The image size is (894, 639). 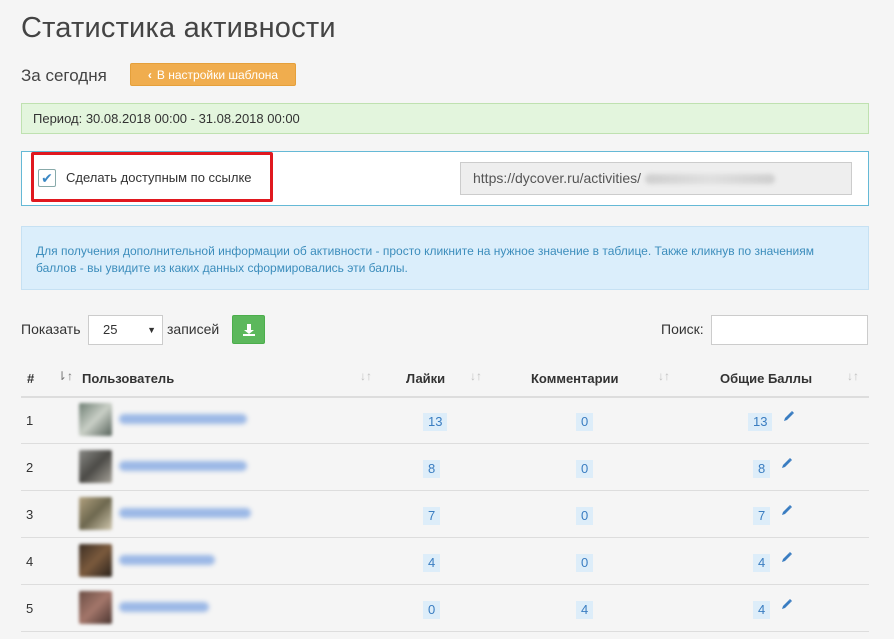 What do you see at coordinates (217, 75) in the screenshot?
I see `template-settings-label: В настройки шаблона` at bounding box center [217, 75].